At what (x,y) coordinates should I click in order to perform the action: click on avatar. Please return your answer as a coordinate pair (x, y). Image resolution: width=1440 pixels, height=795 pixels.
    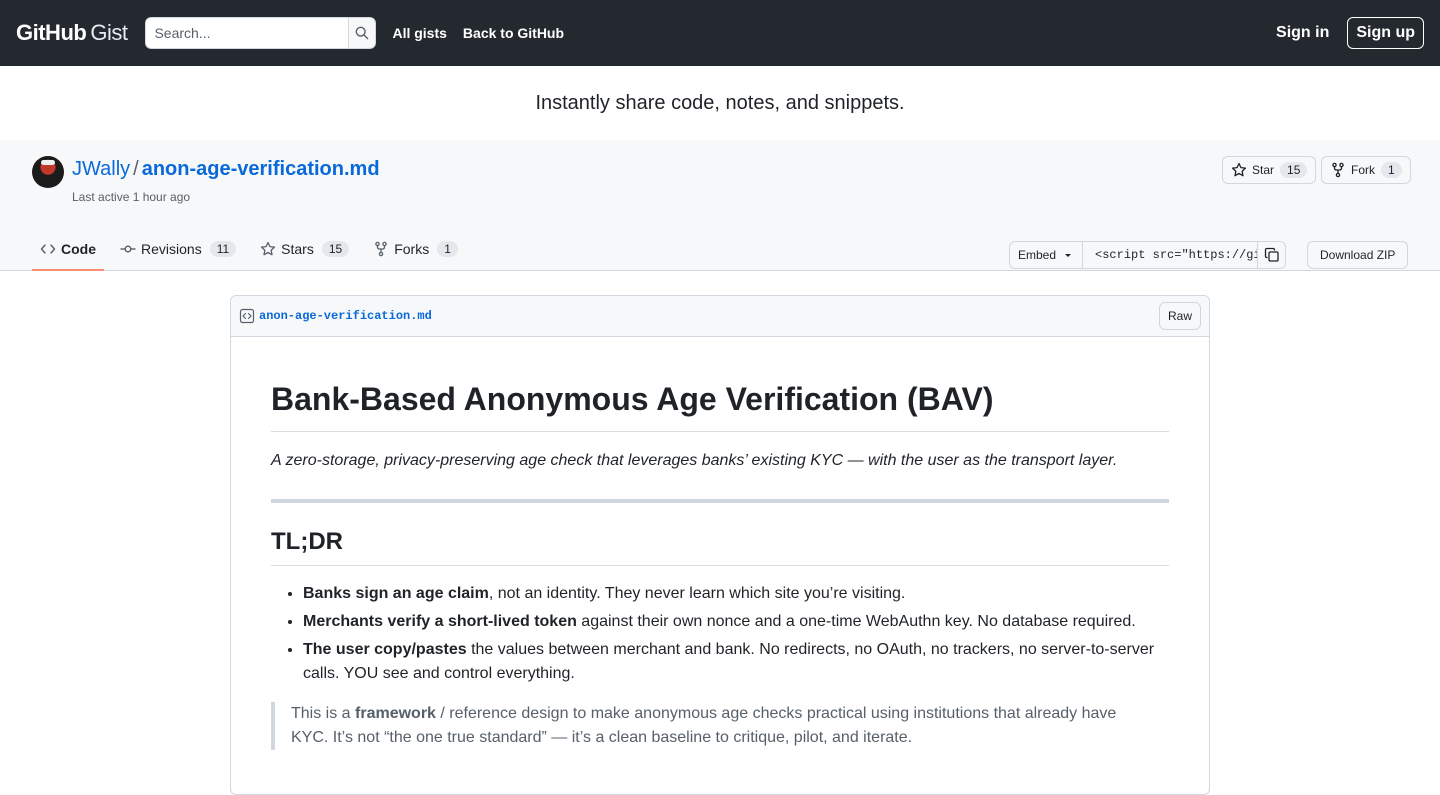
    Looking at the image, I should click on (48, 172).